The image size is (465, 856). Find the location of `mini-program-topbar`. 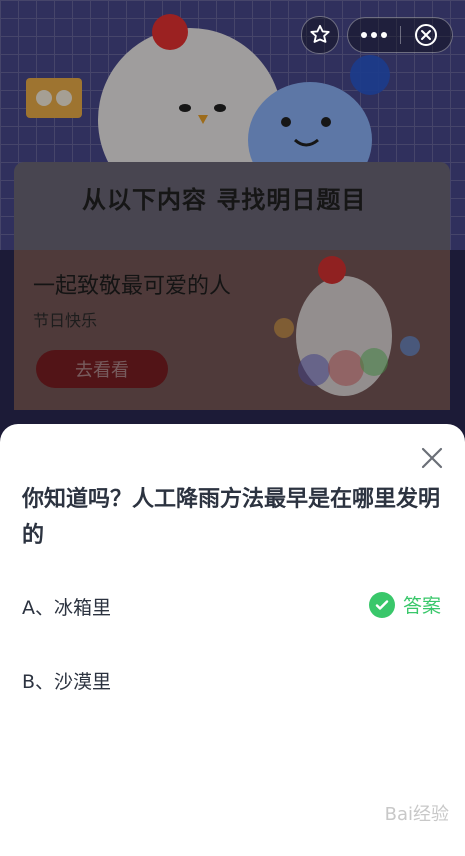

mini-program-topbar is located at coordinates (377, 35).